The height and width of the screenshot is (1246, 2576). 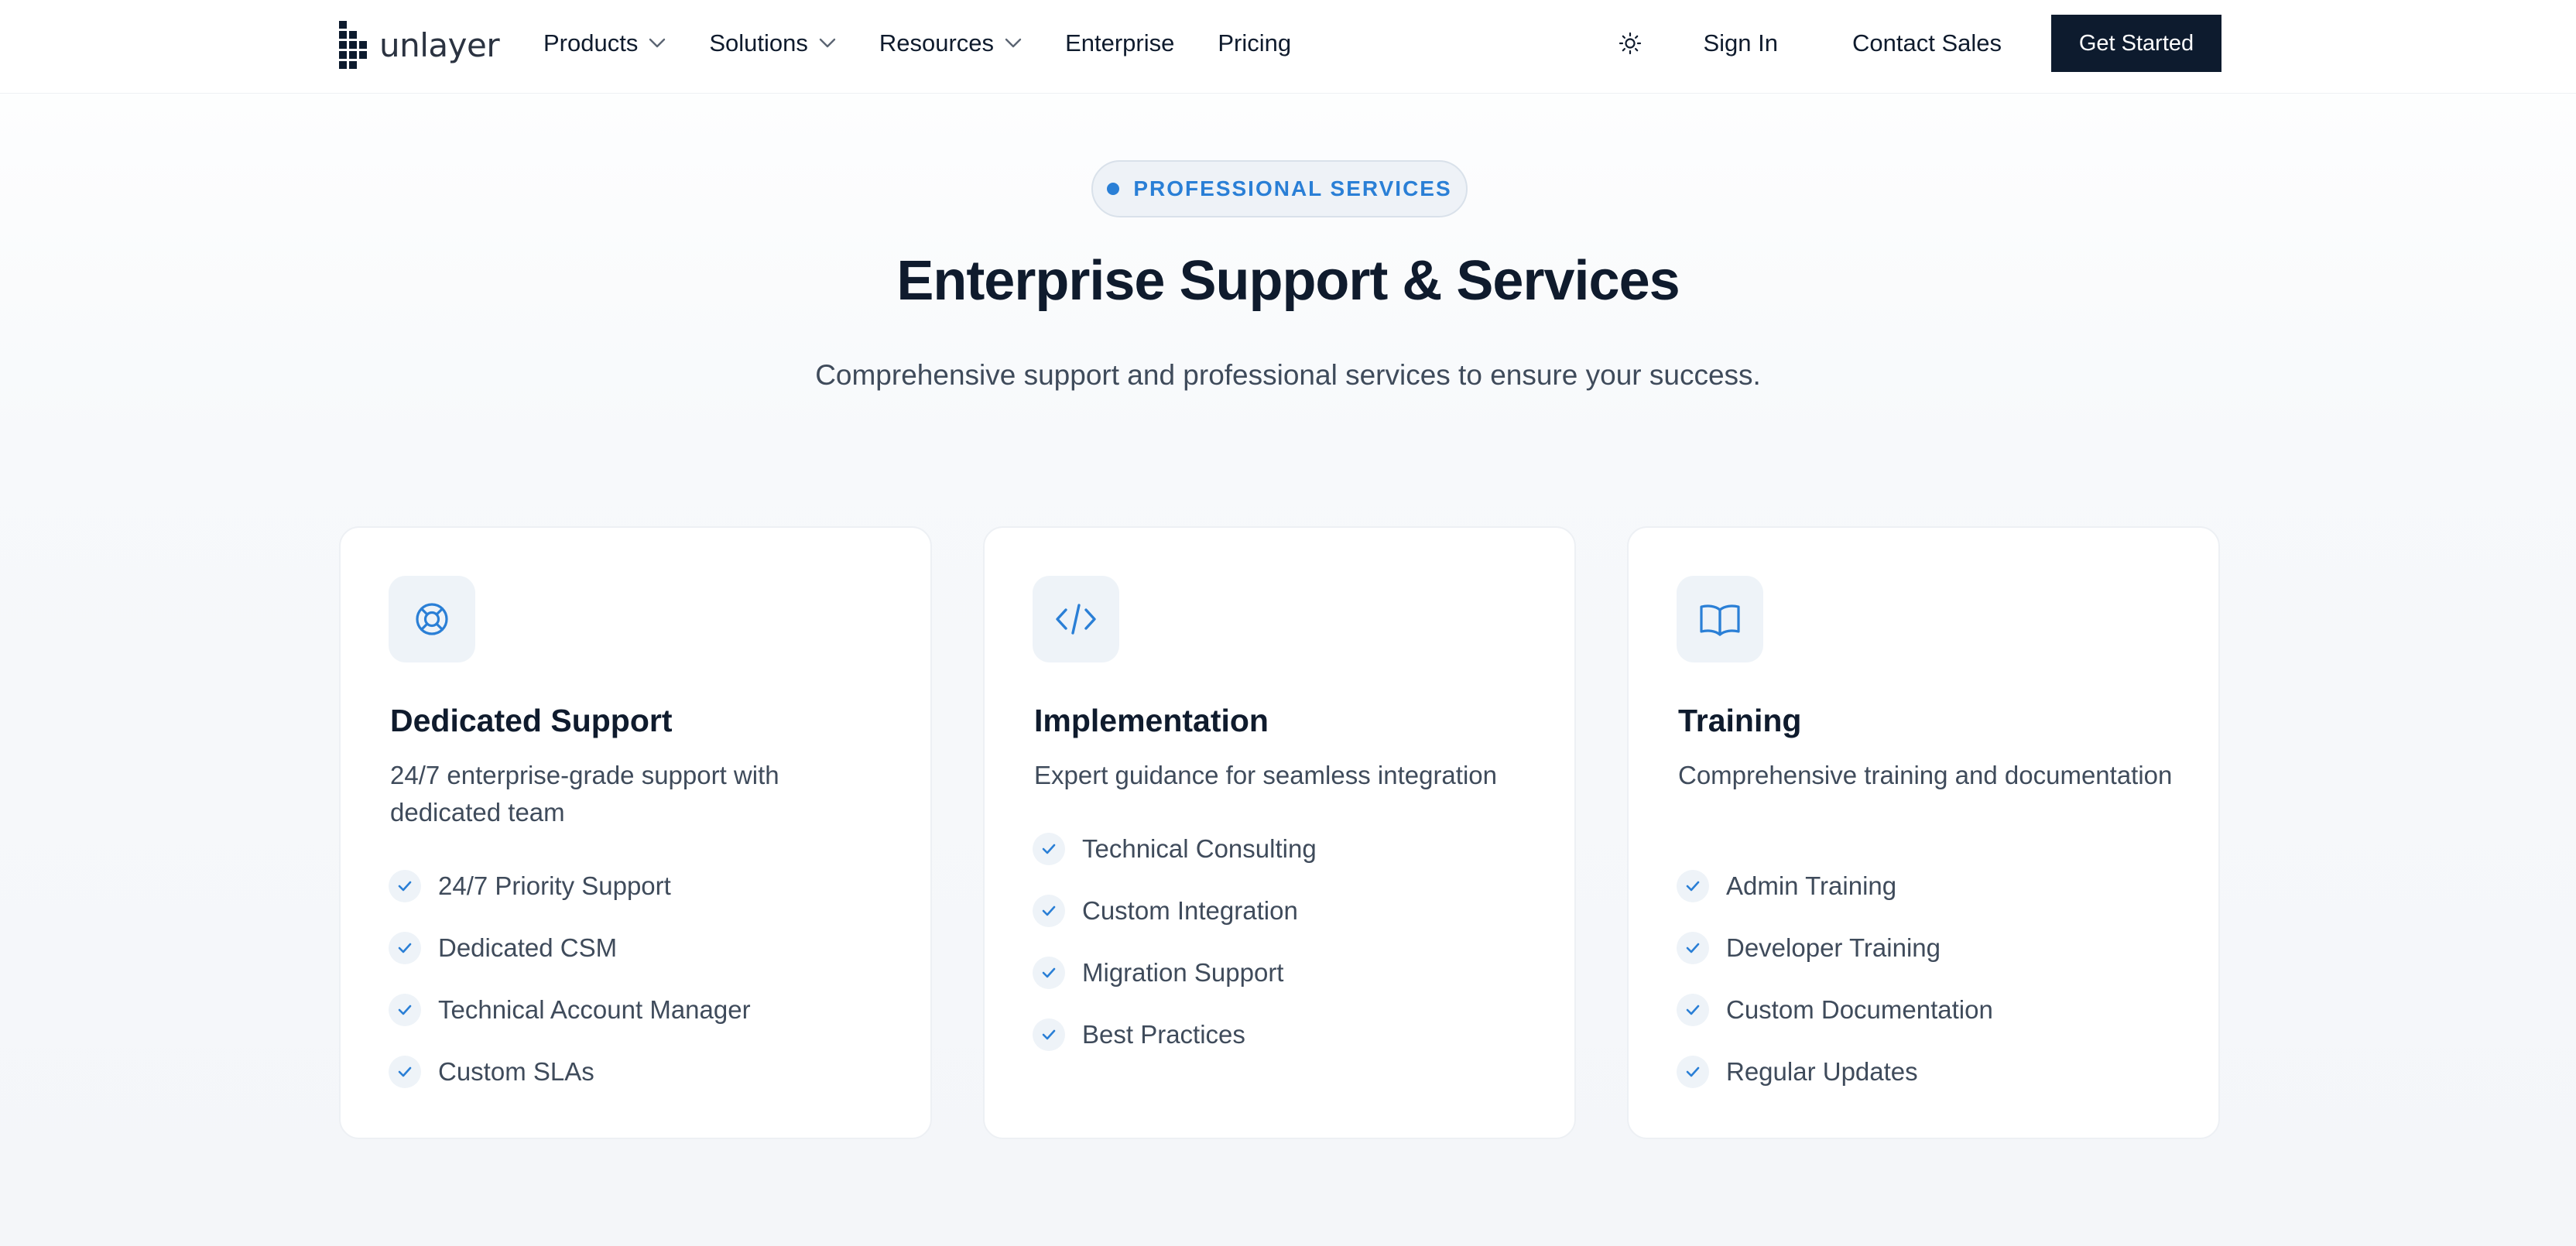 What do you see at coordinates (1925, 775) in the screenshot?
I see `card-description: Comprehensive training and documentation` at bounding box center [1925, 775].